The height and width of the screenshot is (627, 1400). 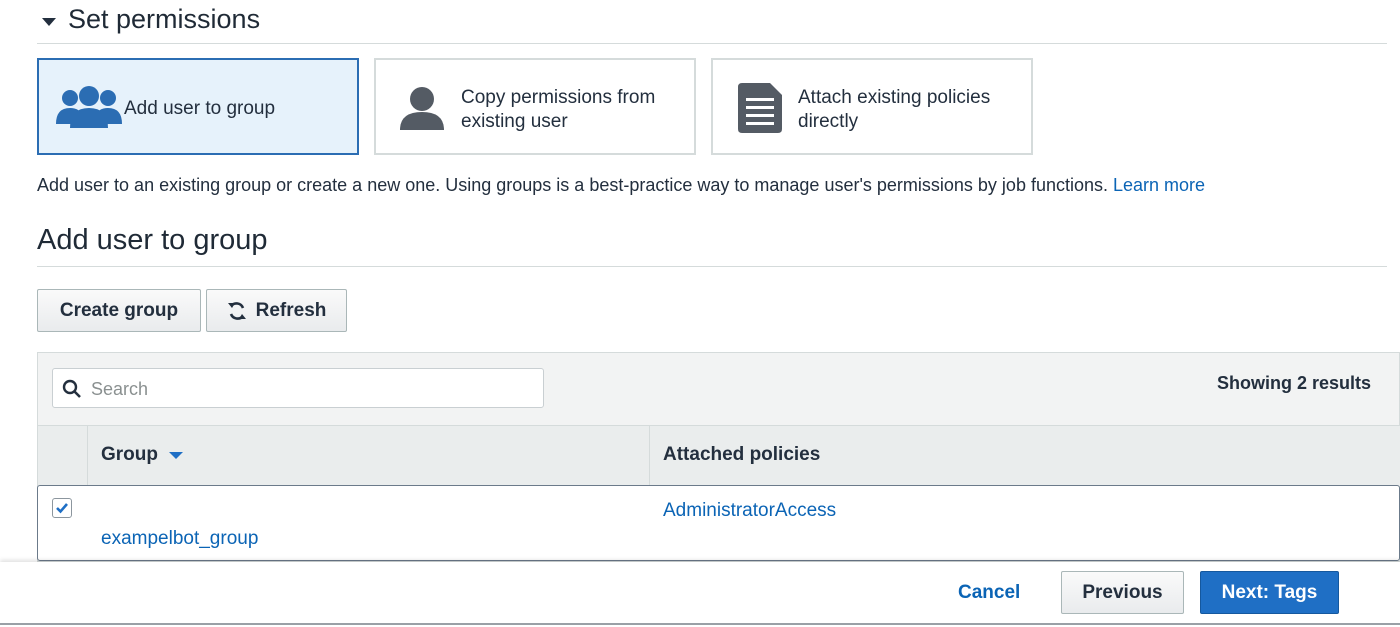 What do you see at coordinates (894, 97) in the screenshot?
I see `option-label: Attach existing policies` at bounding box center [894, 97].